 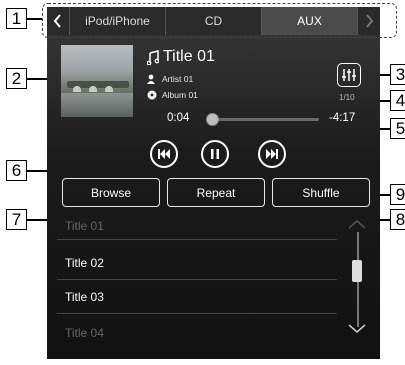 I want to click on next-track-button, so click(x=272, y=154).